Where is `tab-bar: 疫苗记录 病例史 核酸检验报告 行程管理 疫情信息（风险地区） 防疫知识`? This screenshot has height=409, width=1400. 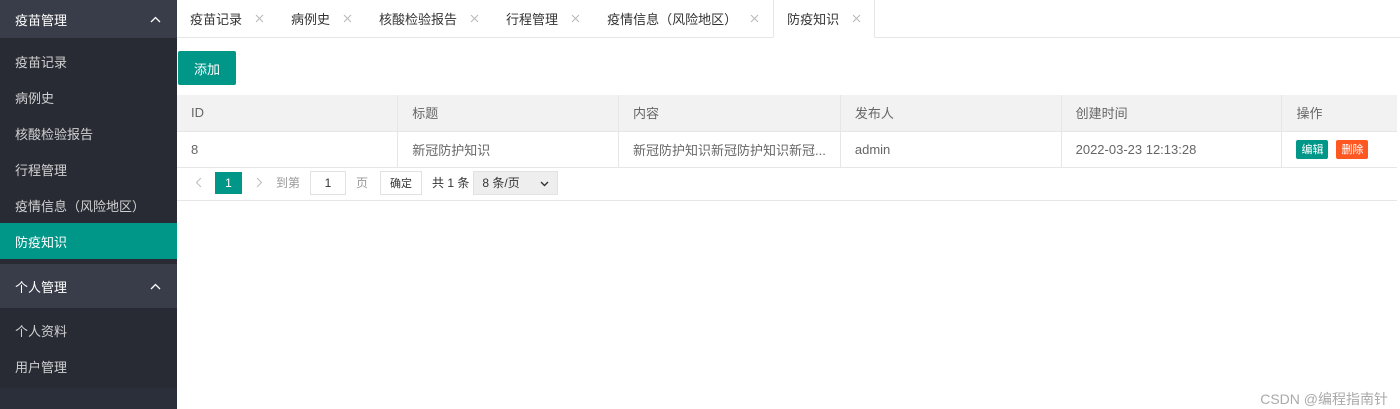 tab-bar: 疫苗记录 病例史 核酸检验报告 行程管理 疫情信息（风险地区） 防疫知识 is located at coordinates (788, 19).